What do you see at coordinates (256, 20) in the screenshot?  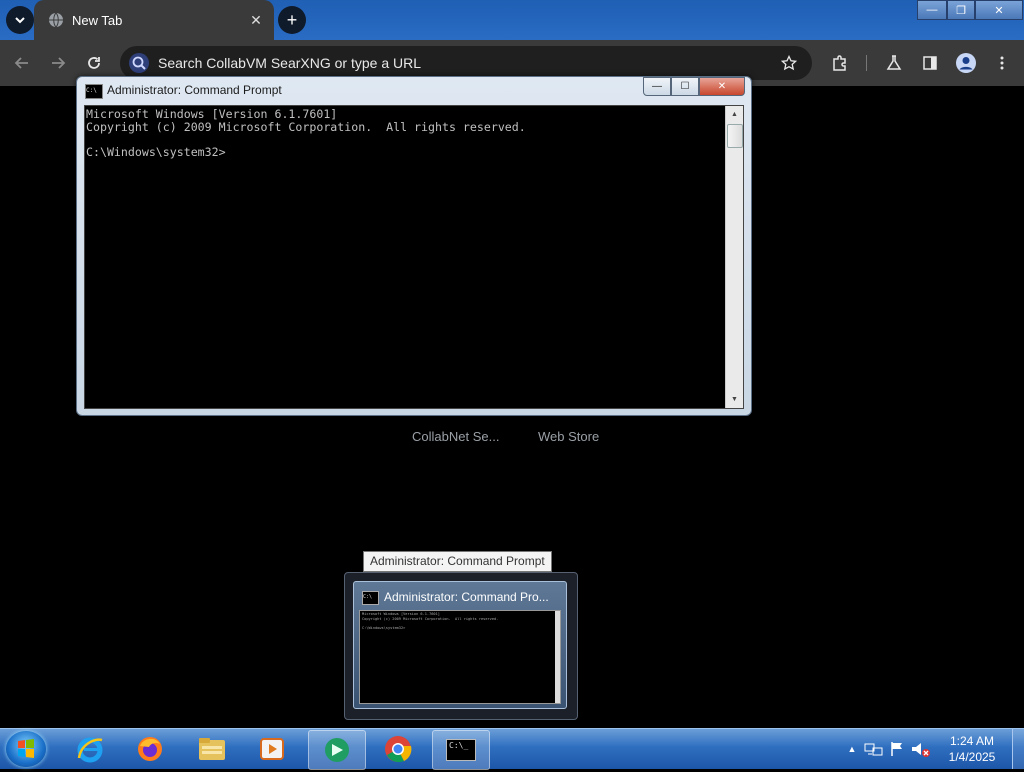 I see `close-tab-icon: ✕` at bounding box center [256, 20].